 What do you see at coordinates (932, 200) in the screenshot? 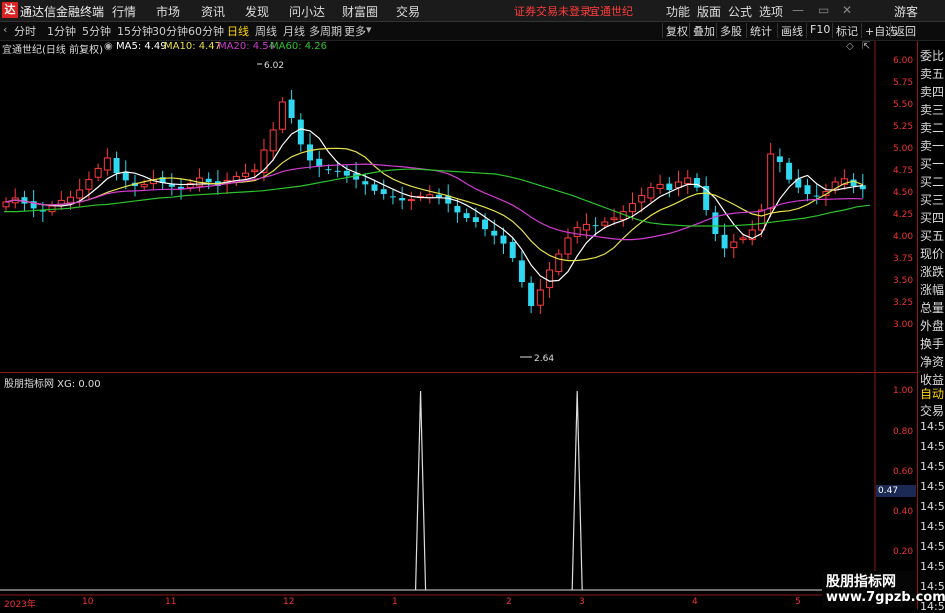
I see `quote-label: 买三` at bounding box center [932, 200].